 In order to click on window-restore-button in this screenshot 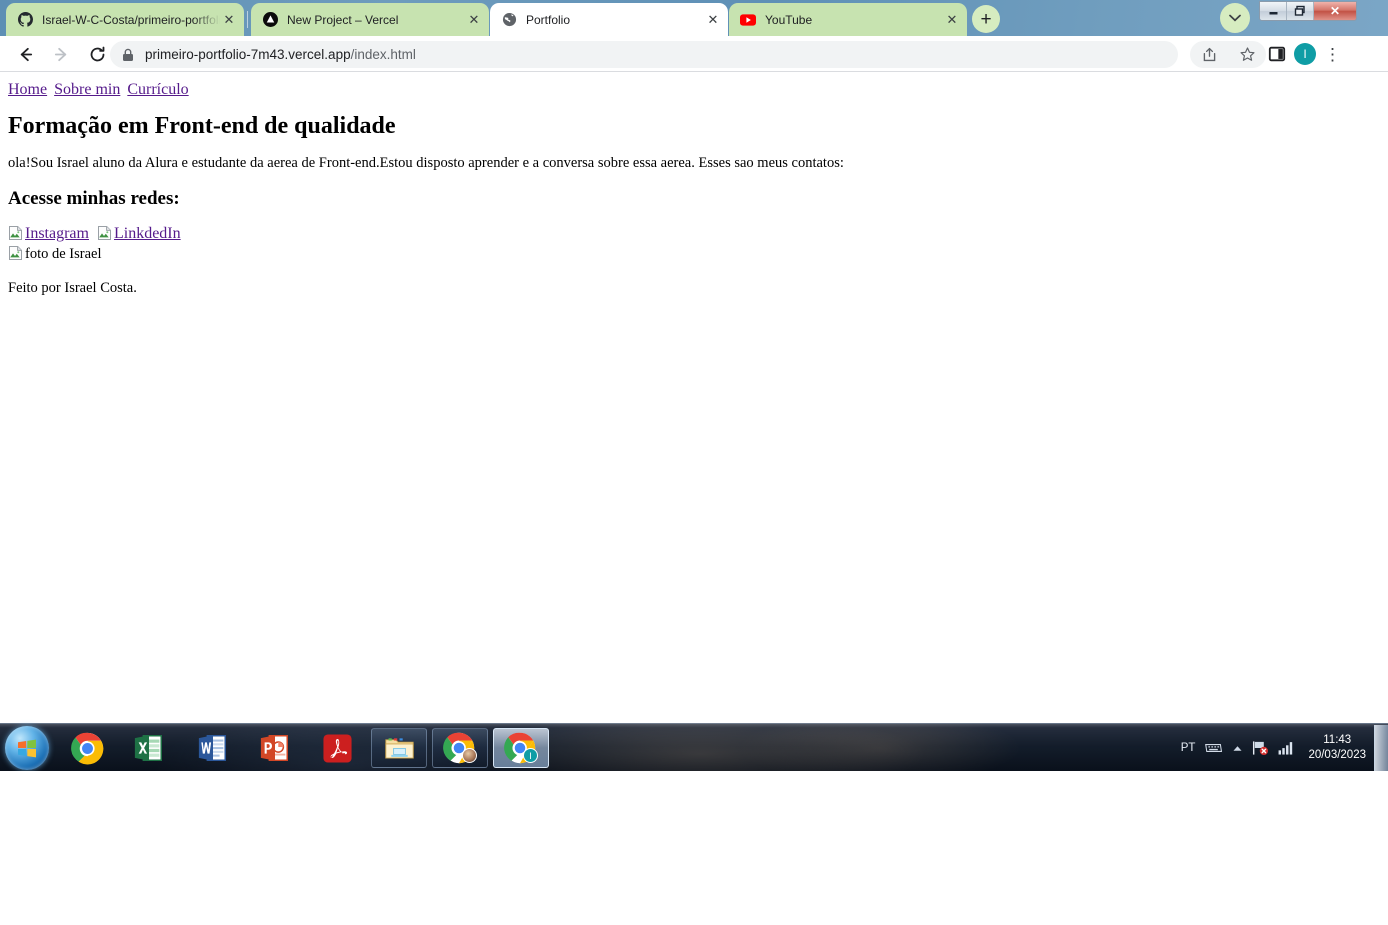, I will do `click(1300, 11)`.